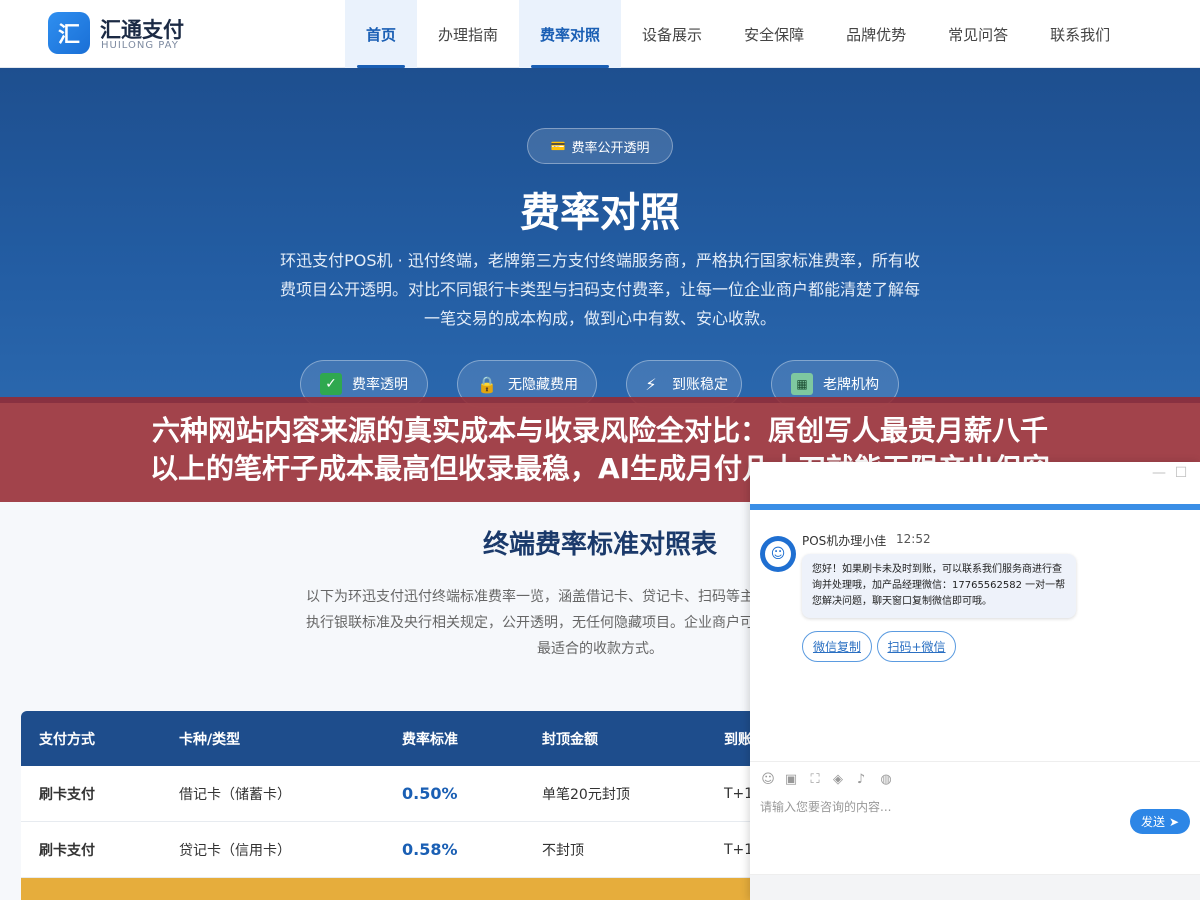 Image resolution: width=1200 pixels, height=900 pixels. I want to click on message-time: 12:52, so click(913, 539).